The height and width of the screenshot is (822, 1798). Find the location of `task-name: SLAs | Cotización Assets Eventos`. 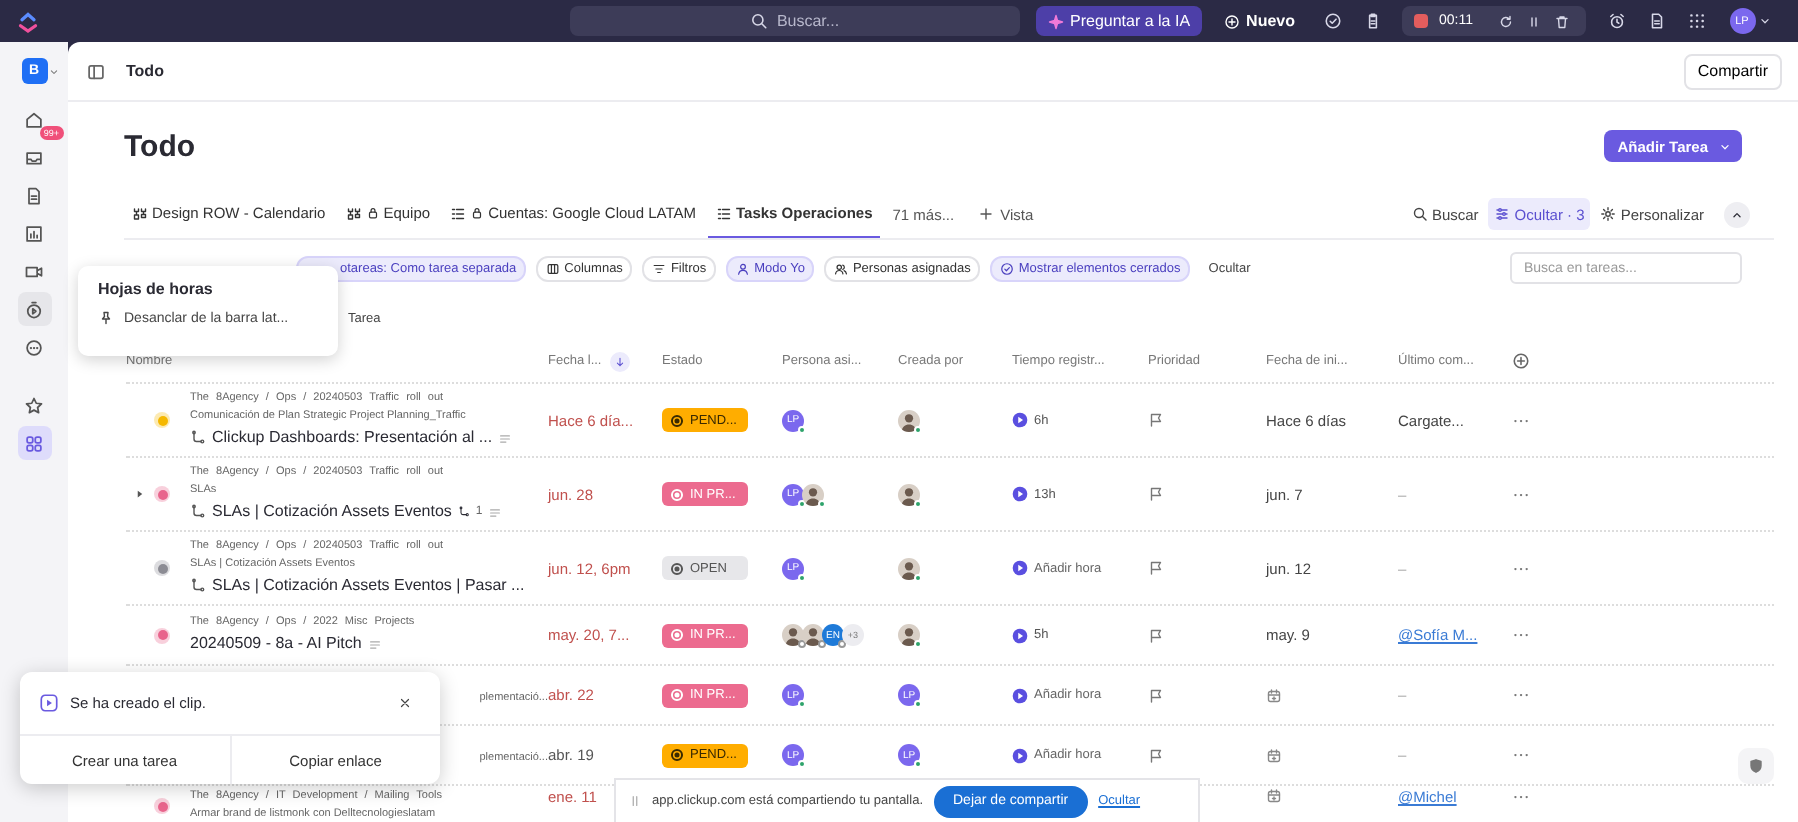

task-name: SLAs | Cotización Assets Eventos is located at coordinates (332, 512).